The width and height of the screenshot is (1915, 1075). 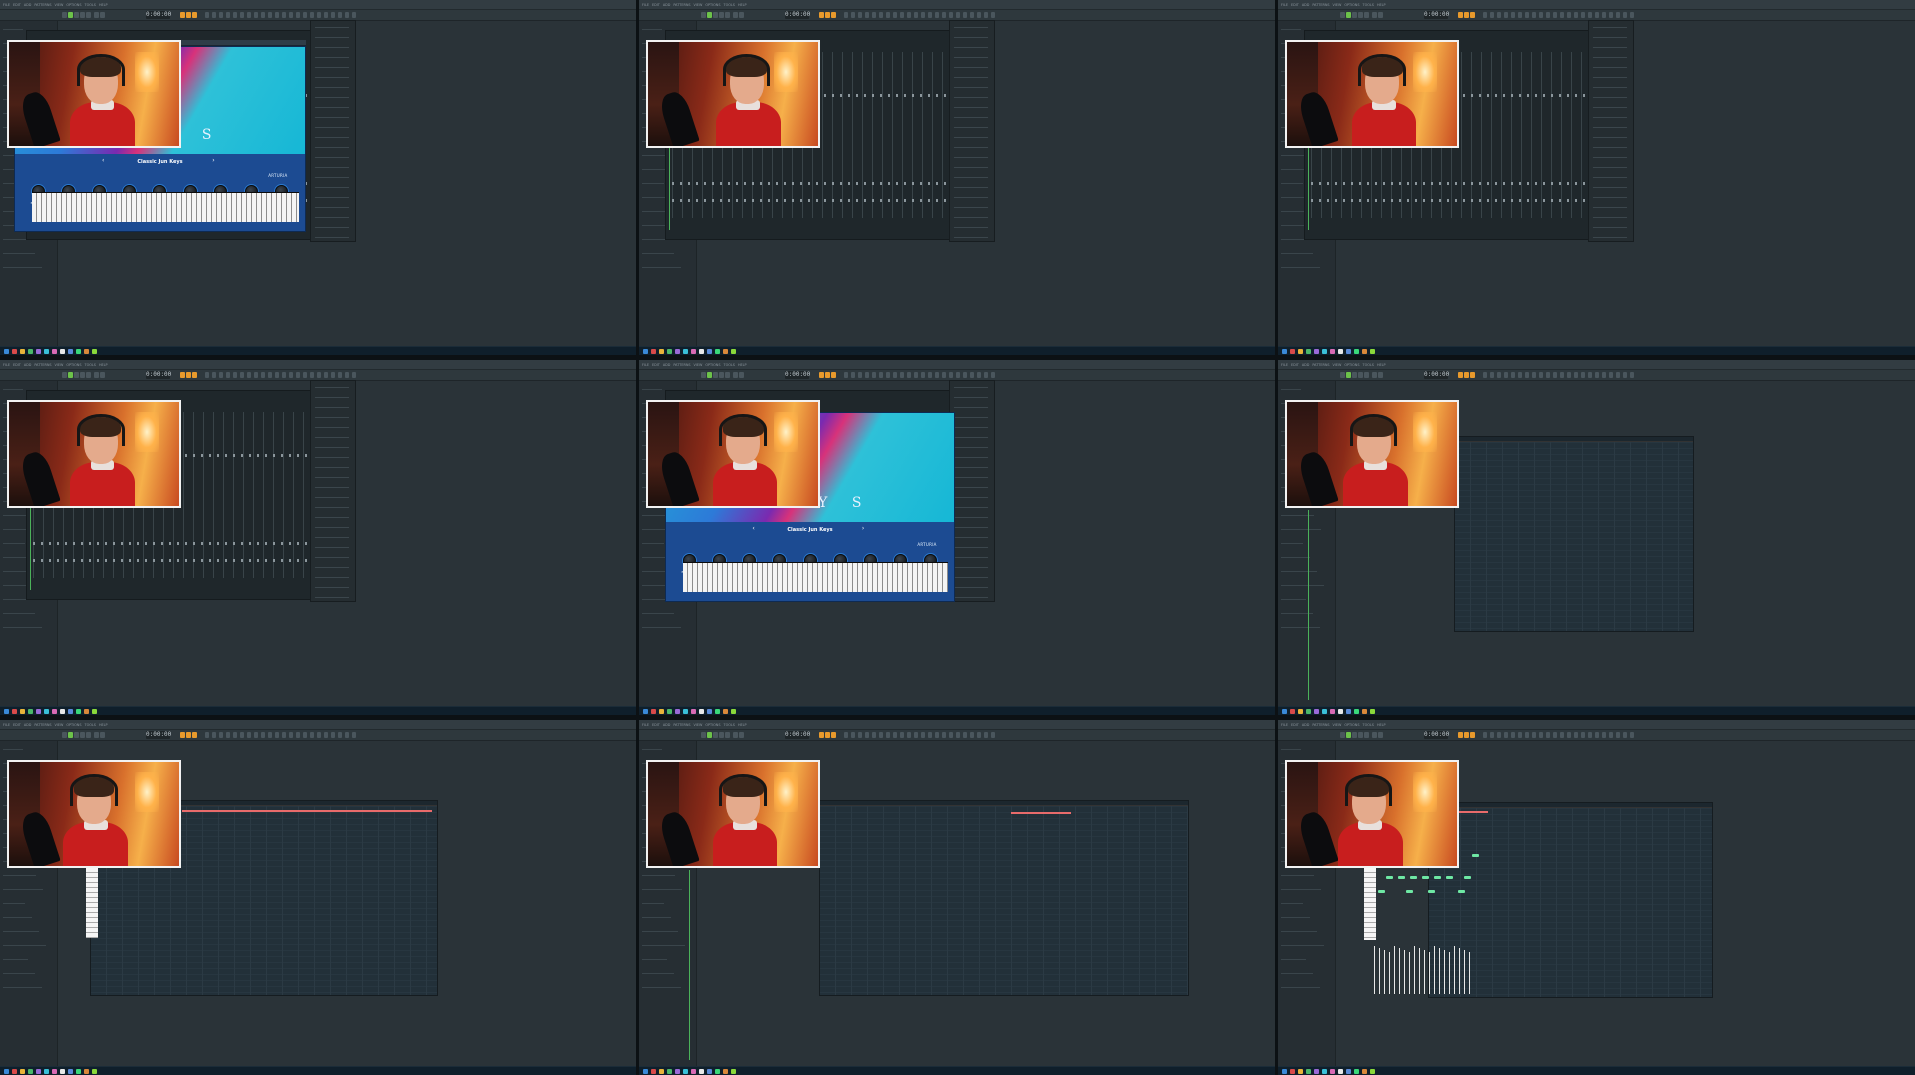 What do you see at coordinates (1348, 15) in the screenshot?
I see `stop-icon` at bounding box center [1348, 15].